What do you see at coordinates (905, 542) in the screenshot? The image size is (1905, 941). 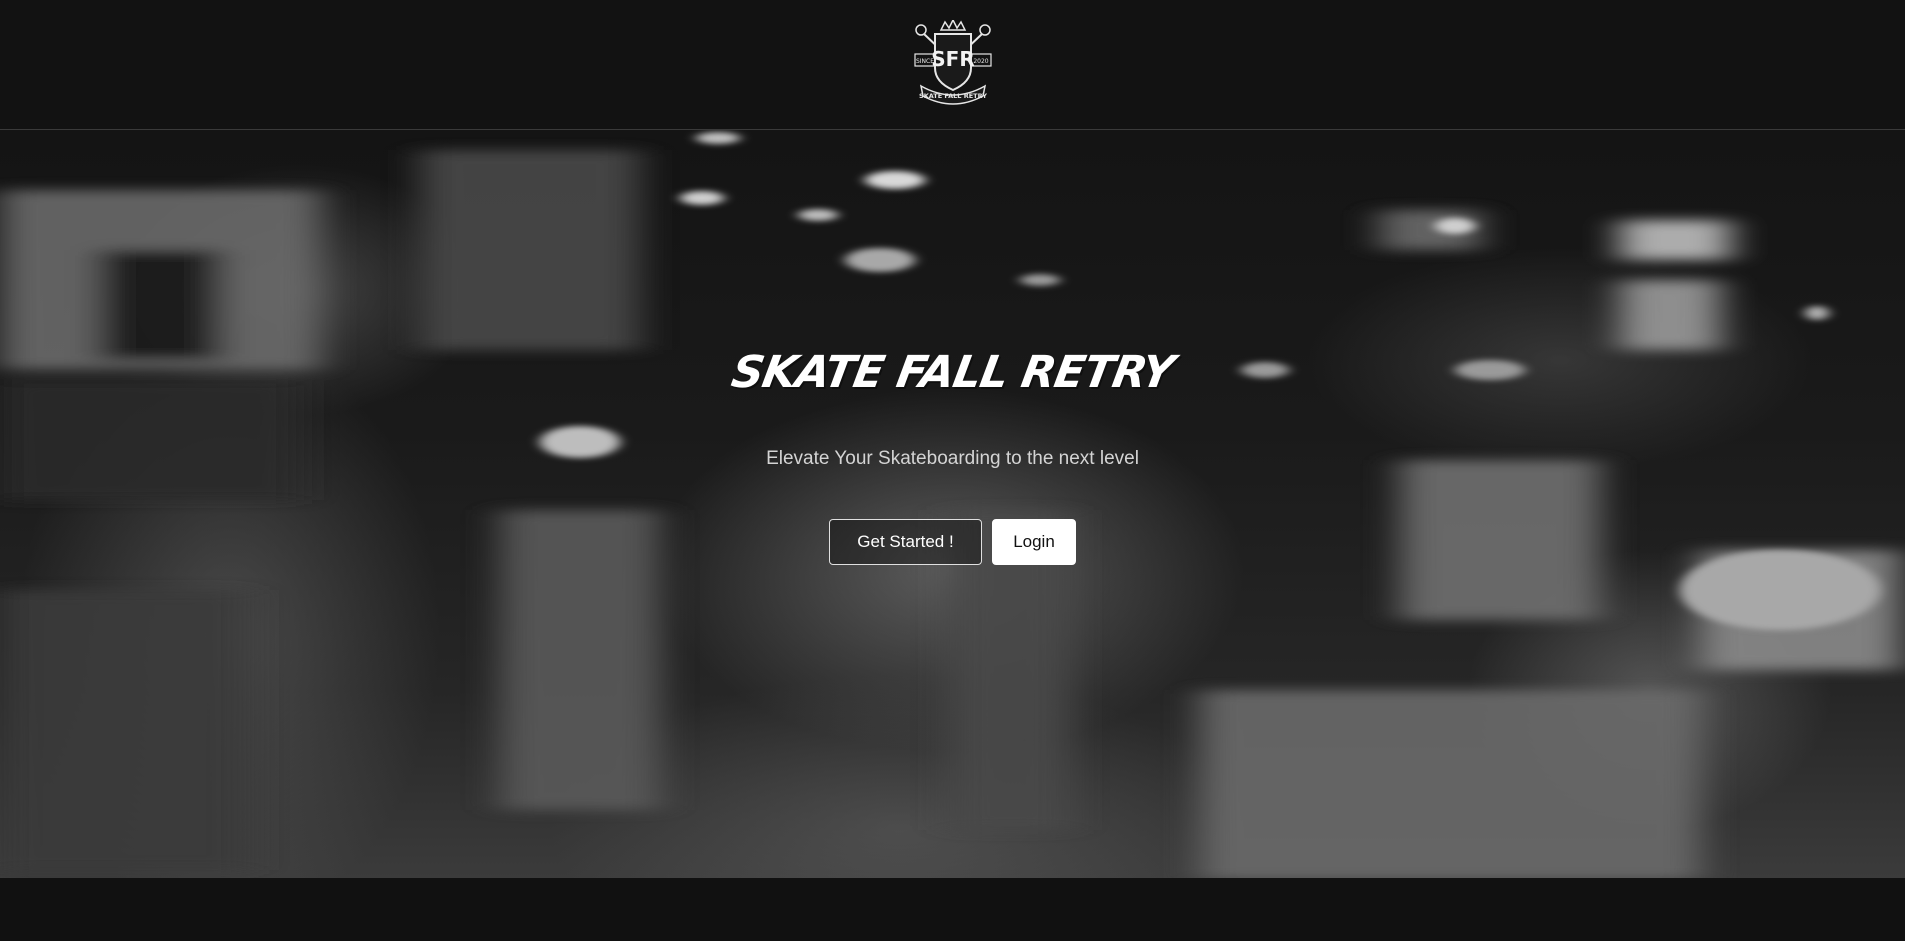 I see `get-started-button: Get Started !` at bounding box center [905, 542].